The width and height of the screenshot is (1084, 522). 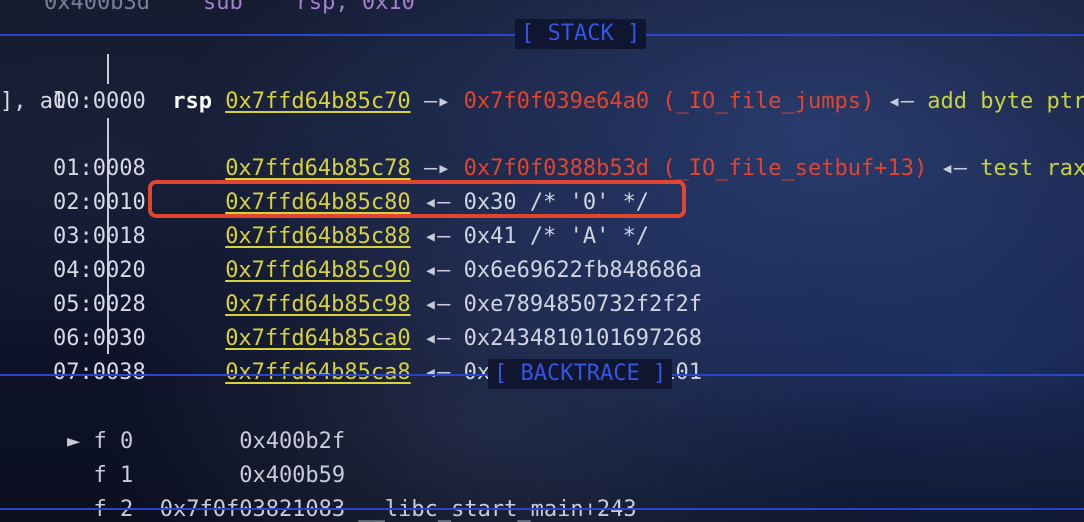 What do you see at coordinates (179, 422) in the screenshot?
I see `backtrace-frame: ► f 0 0x400b2f` at bounding box center [179, 422].